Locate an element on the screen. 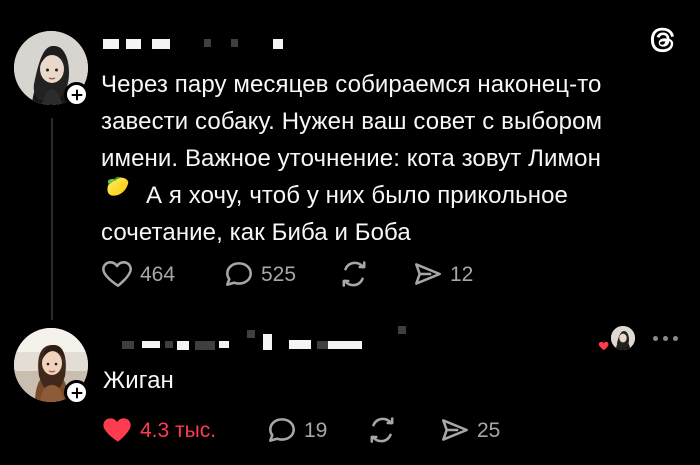 The height and width of the screenshot is (465, 700). small-heart-icon is located at coordinates (604, 345).